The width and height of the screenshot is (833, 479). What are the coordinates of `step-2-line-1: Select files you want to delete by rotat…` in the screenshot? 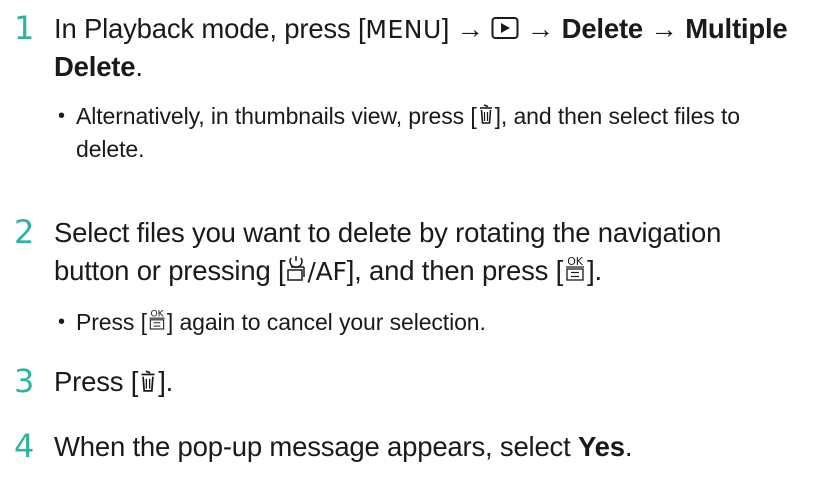 It's located at (388, 232).